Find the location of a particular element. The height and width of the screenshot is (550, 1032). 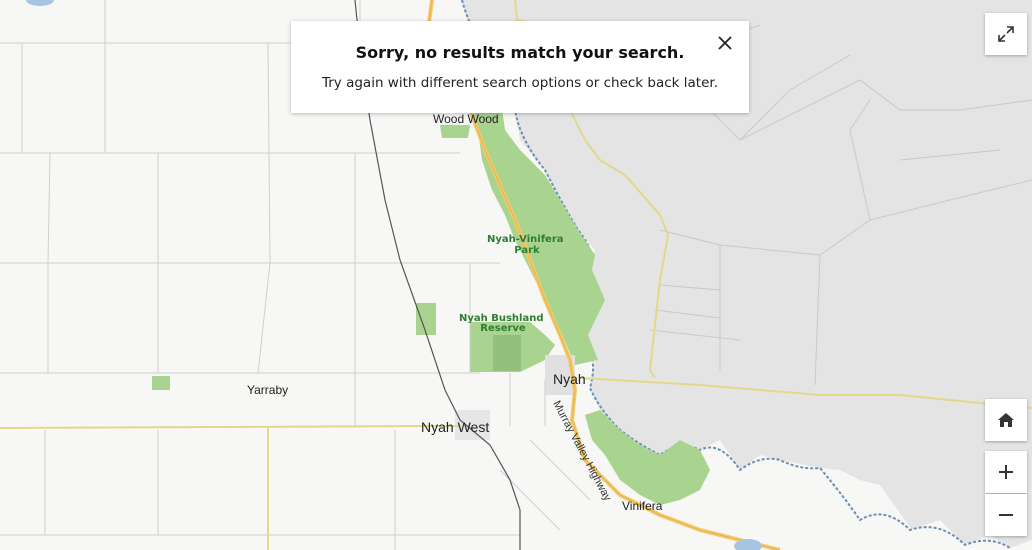

label-yarraby: Yarraby is located at coordinates (267, 390).